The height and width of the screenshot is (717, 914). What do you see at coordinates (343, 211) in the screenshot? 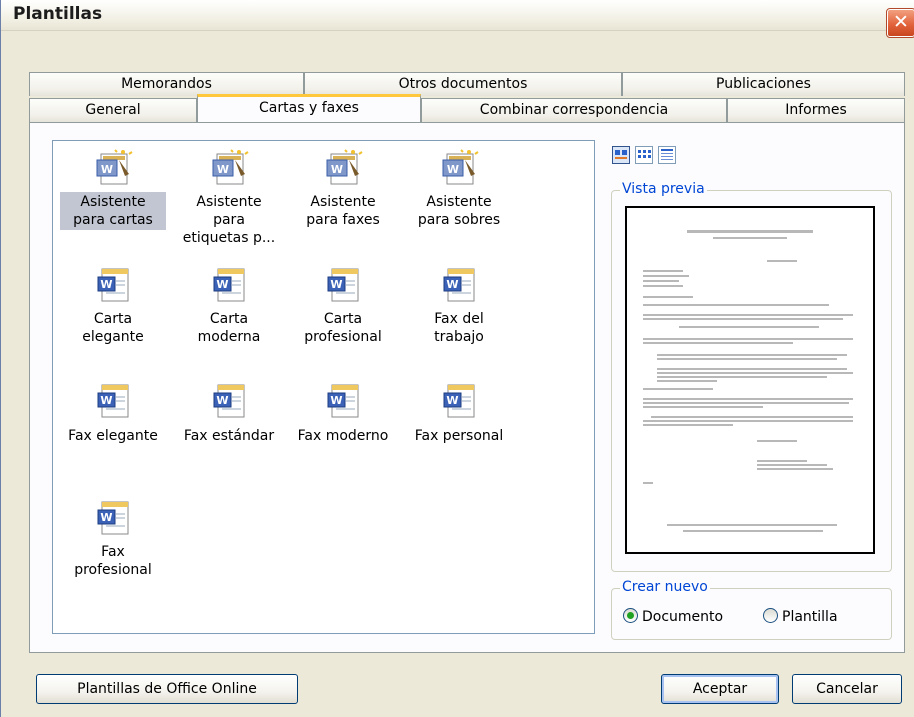
I see `template-label: Asistente para faxes` at bounding box center [343, 211].